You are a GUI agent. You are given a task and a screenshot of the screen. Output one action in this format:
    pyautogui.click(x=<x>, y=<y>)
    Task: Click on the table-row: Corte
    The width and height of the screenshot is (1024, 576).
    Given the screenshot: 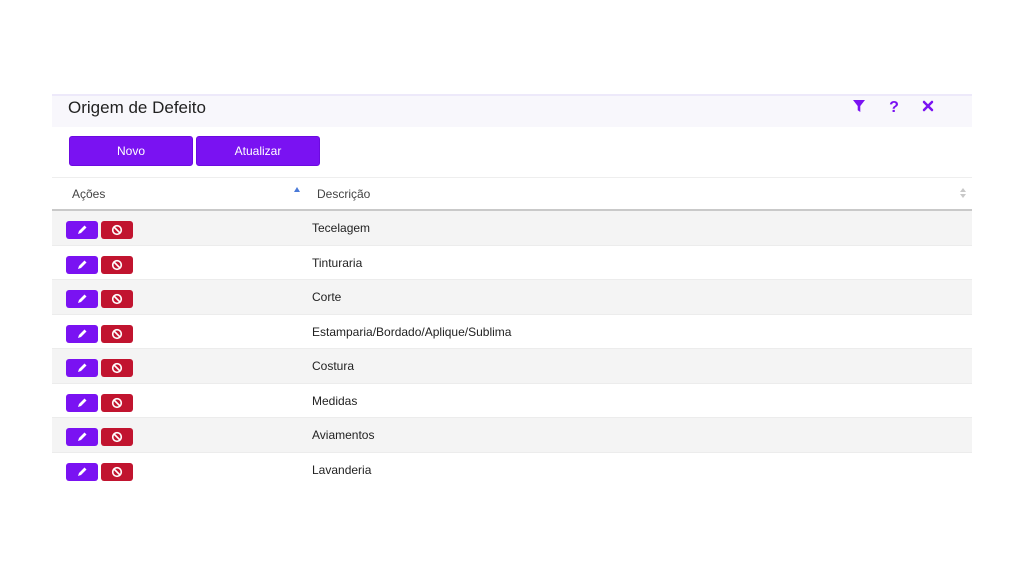 What is the action you would take?
    pyautogui.click(x=512, y=297)
    